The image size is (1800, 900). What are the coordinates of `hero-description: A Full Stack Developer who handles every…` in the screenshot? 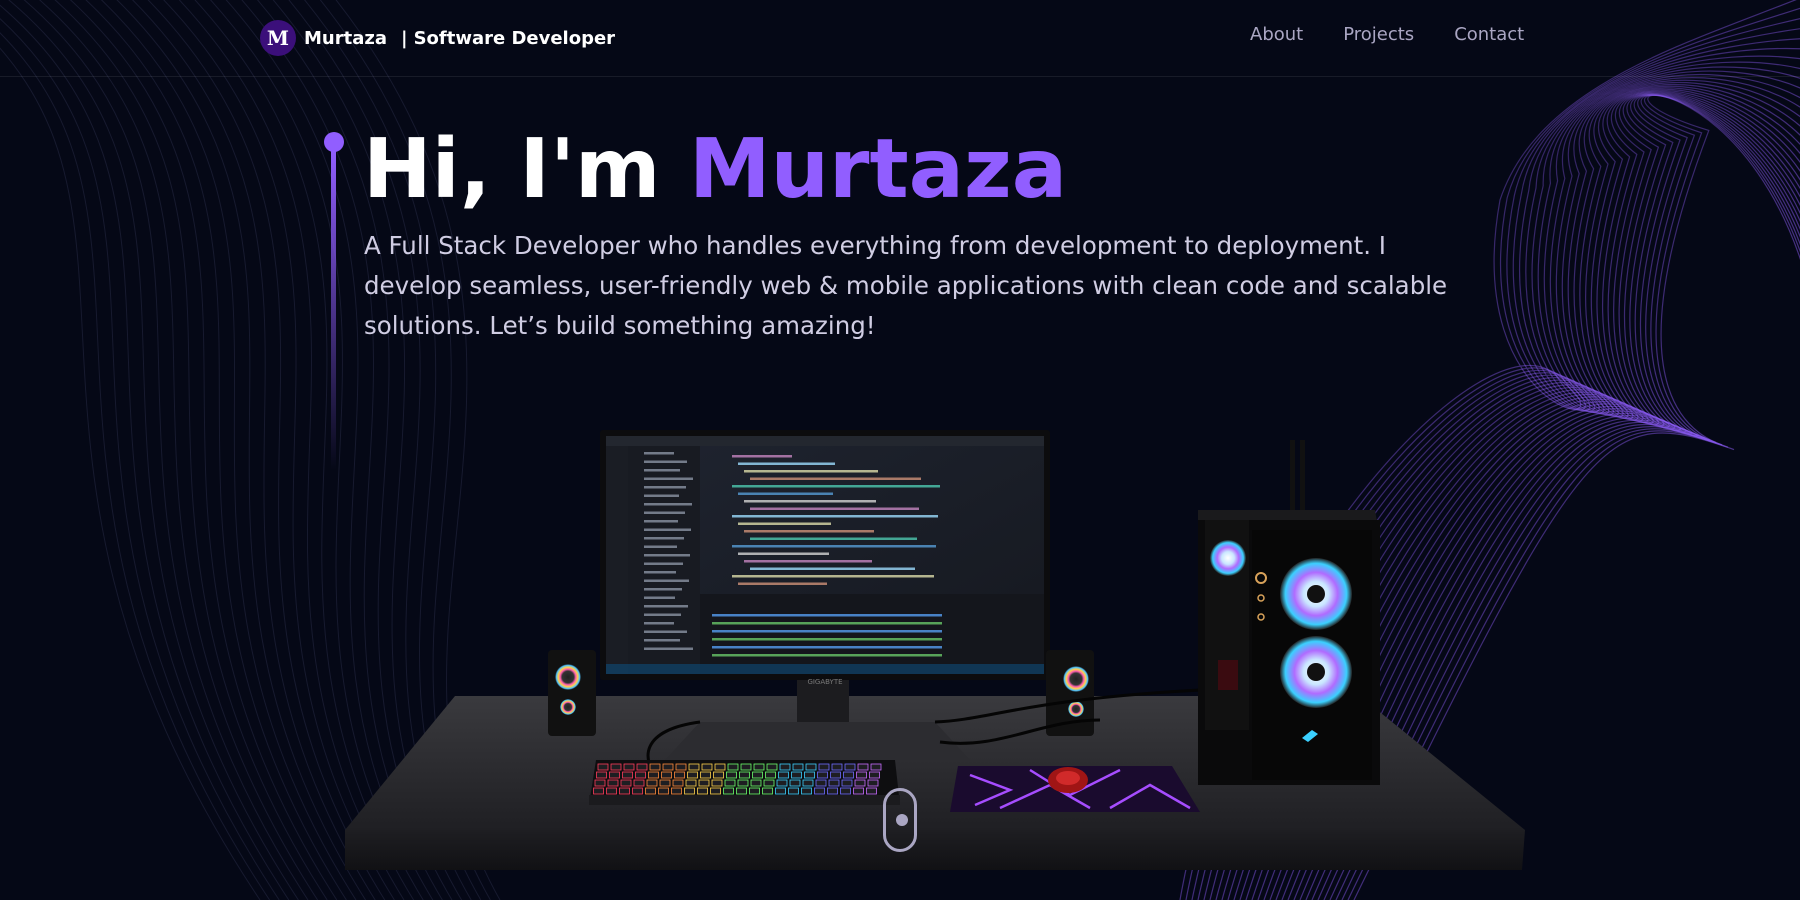 It's located at (906, 285).